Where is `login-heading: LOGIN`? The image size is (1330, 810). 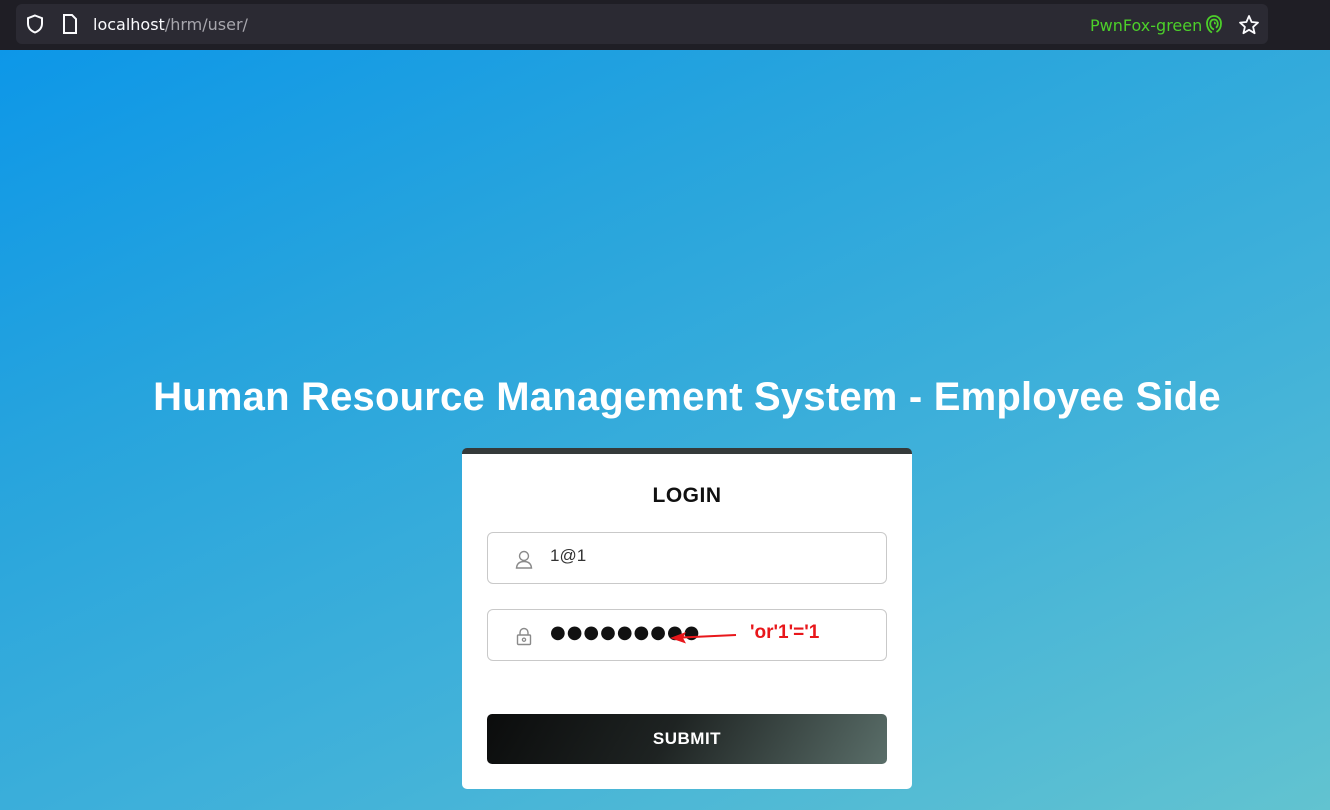 login-heading: LOGIN is located at coordinates (687, 495).